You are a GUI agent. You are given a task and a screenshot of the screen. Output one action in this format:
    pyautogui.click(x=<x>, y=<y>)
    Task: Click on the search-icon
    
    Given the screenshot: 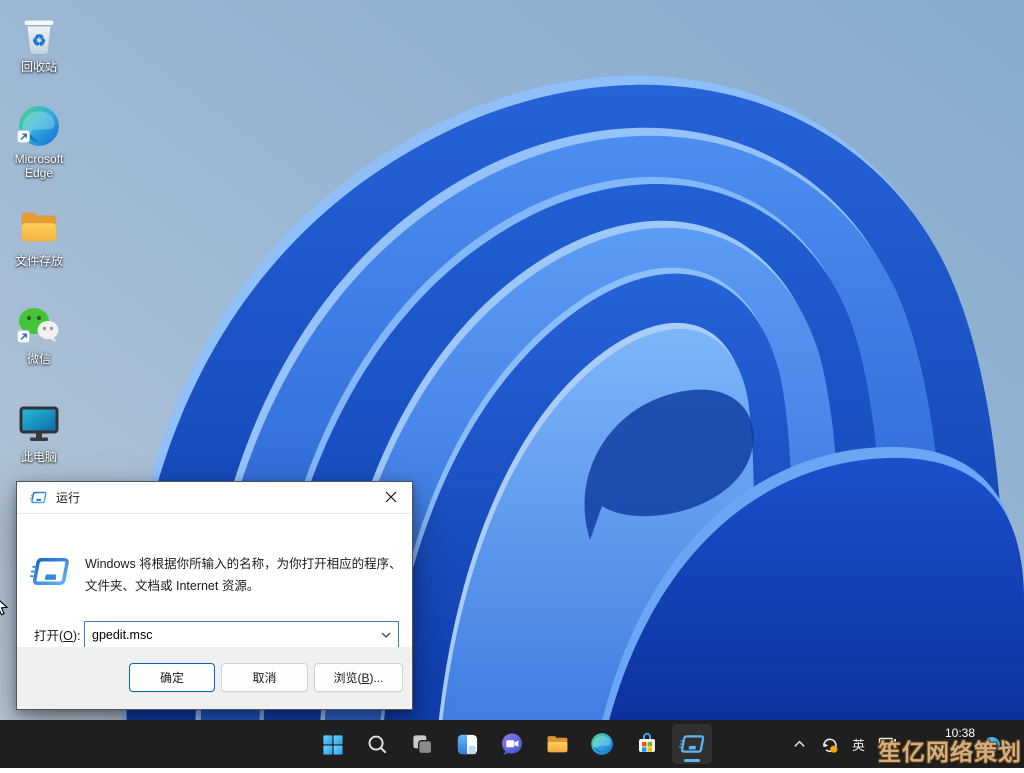 What is the action you would take?
    pyautogui.click(x=377, y=744)
    